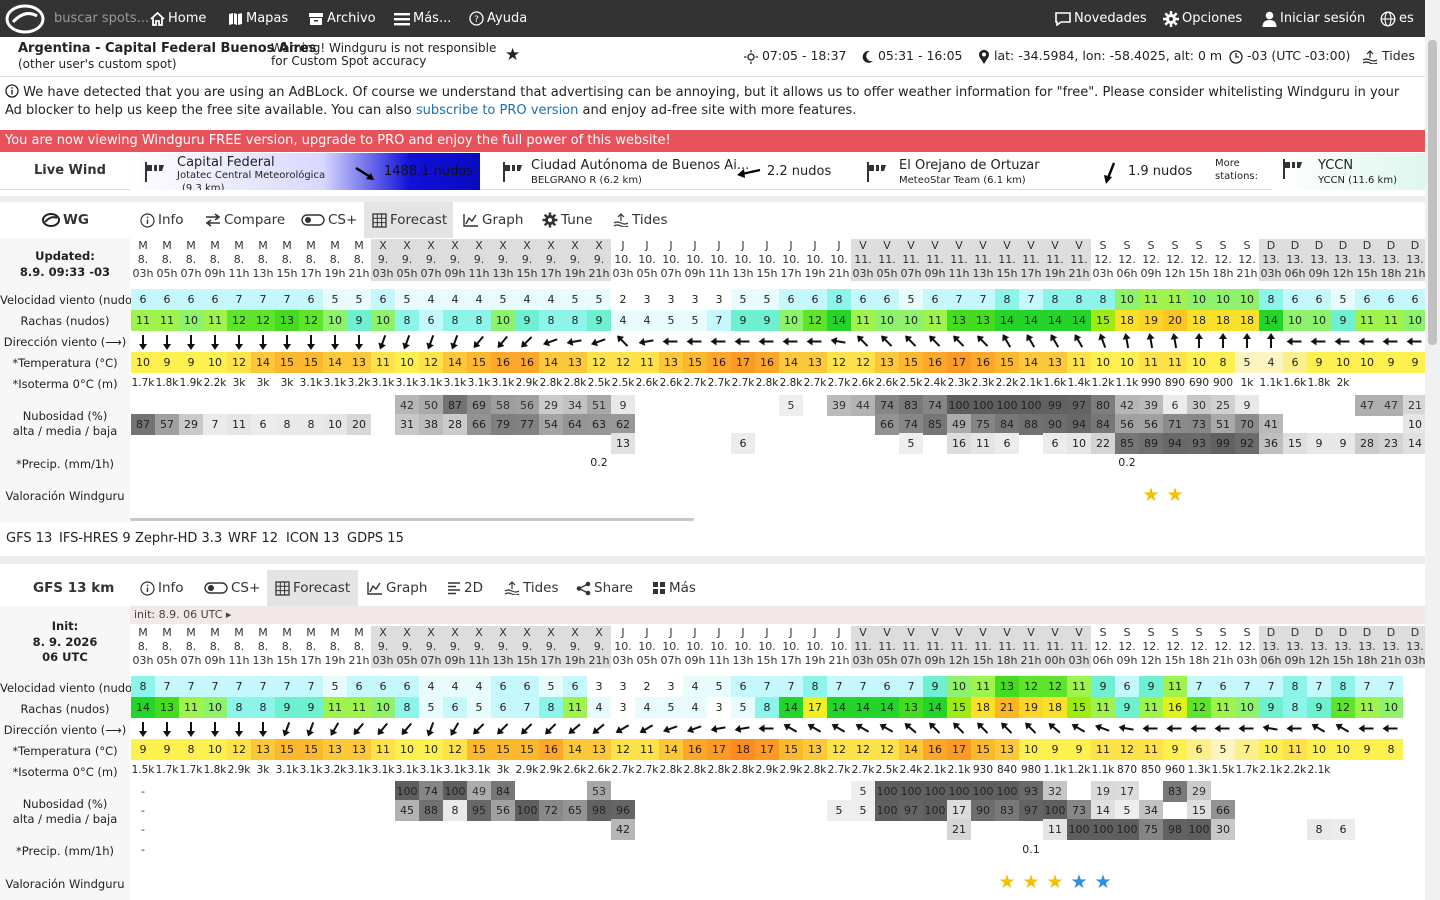  Describe the element at coordinates (178, 538) in the screenshot. I see `model-link: Zephr-HD 3.3` at that location.